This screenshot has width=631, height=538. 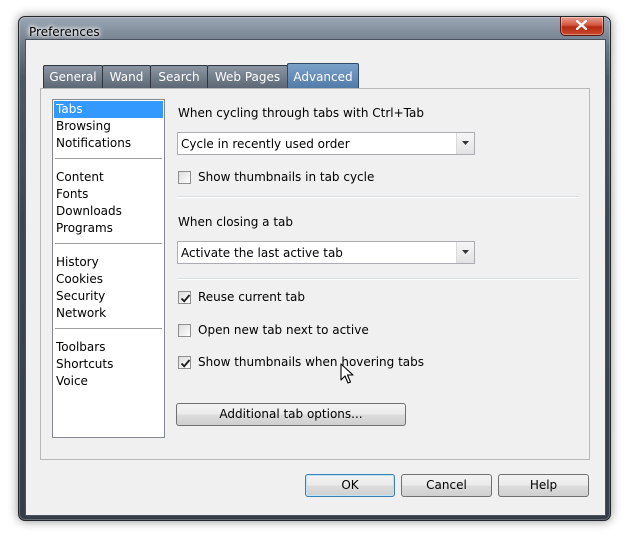 I want to click on window-title: Preferences, so click(x=64, y=32).